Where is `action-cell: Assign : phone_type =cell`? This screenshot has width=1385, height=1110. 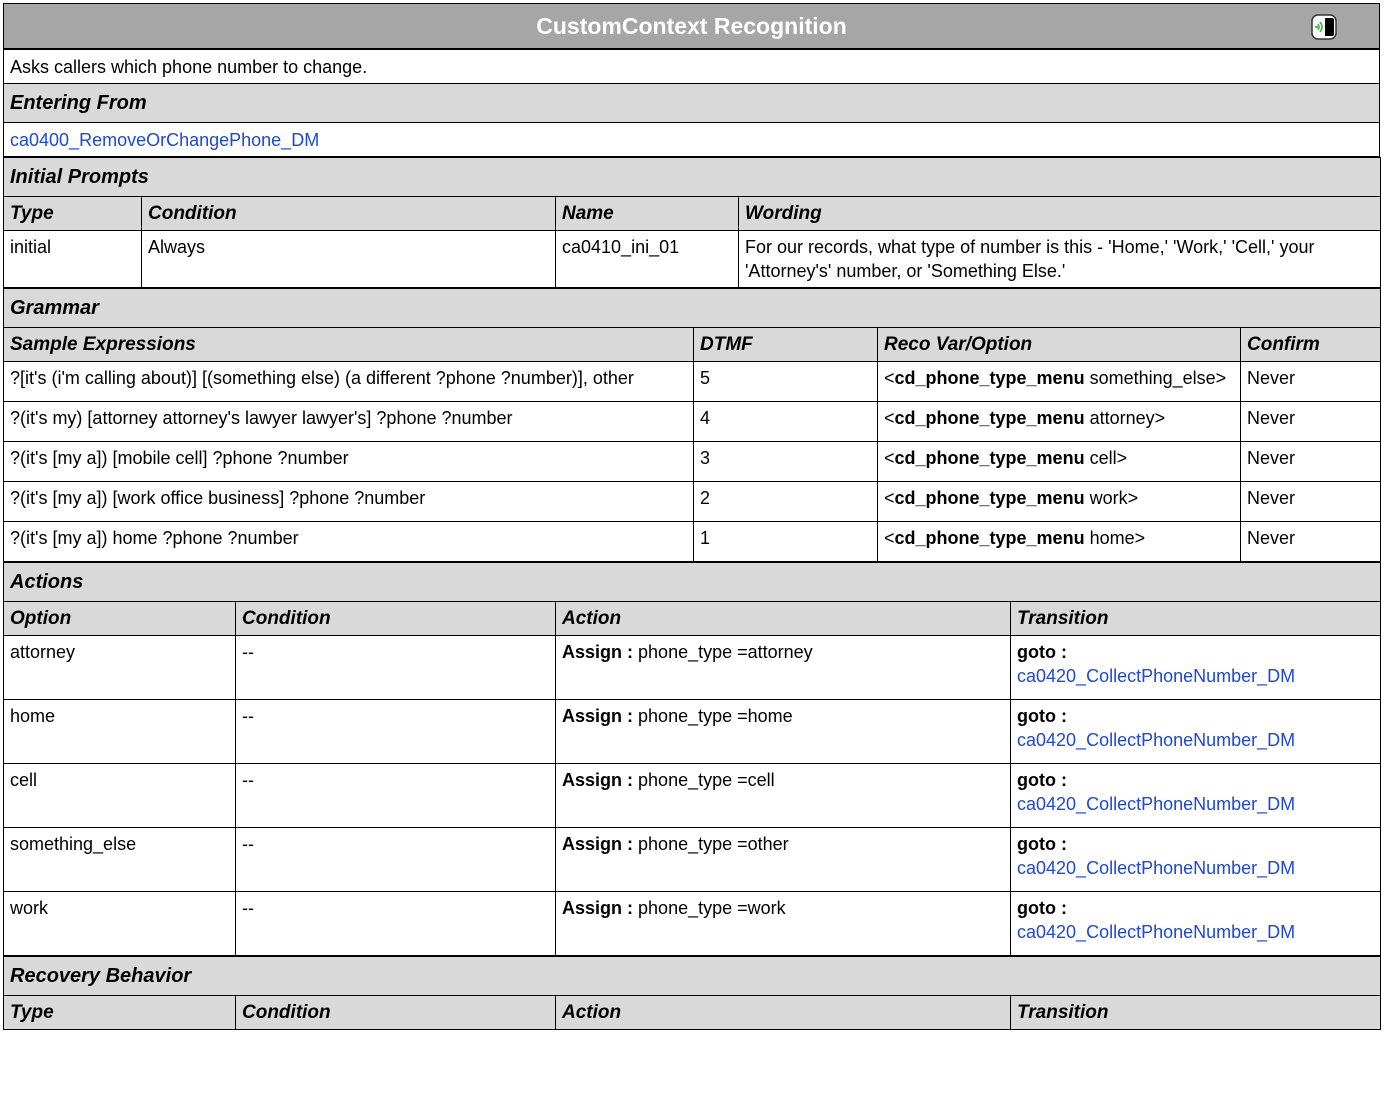
action-cell: Assign : phone_type =cell is located at coordinates (783, 795).